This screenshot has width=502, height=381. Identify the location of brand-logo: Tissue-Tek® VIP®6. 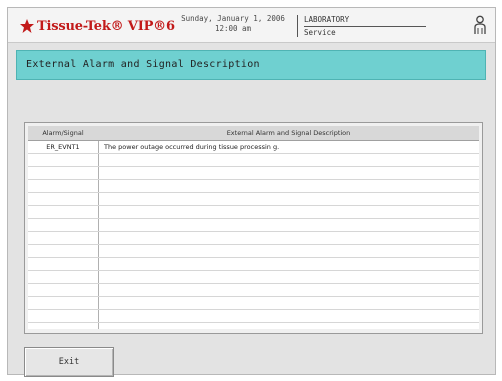
(97, 26).